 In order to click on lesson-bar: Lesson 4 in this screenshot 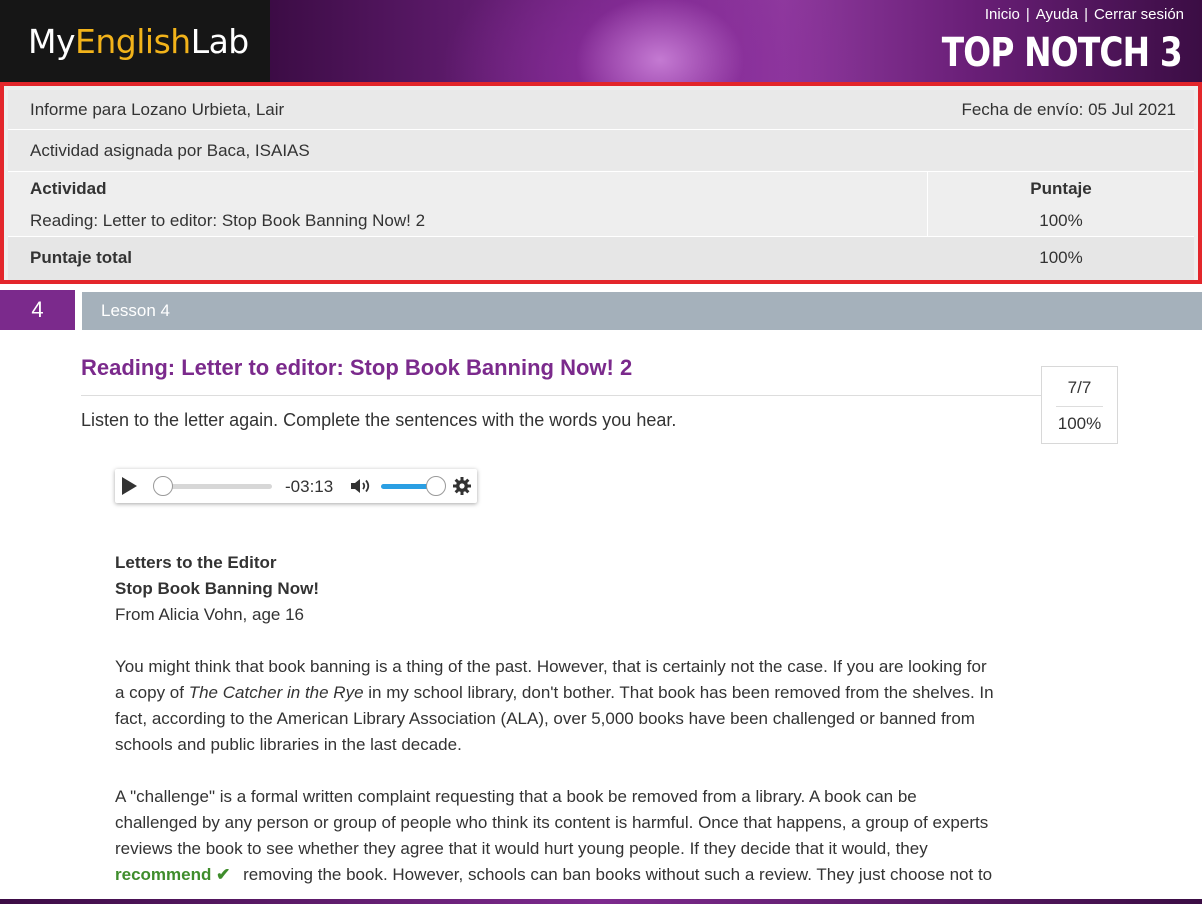, I will do `click(642, 311)`.